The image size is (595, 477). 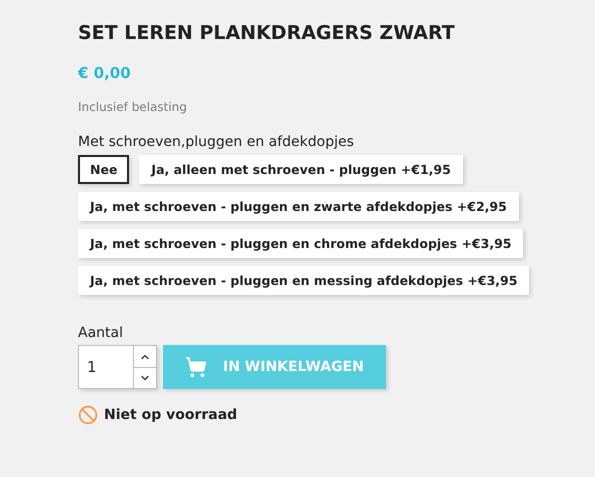 What do you see at coordinates (171, 415) in the screenshot?
I see `availability-text: Niet op voorraad` at bounding box center [171, 415].